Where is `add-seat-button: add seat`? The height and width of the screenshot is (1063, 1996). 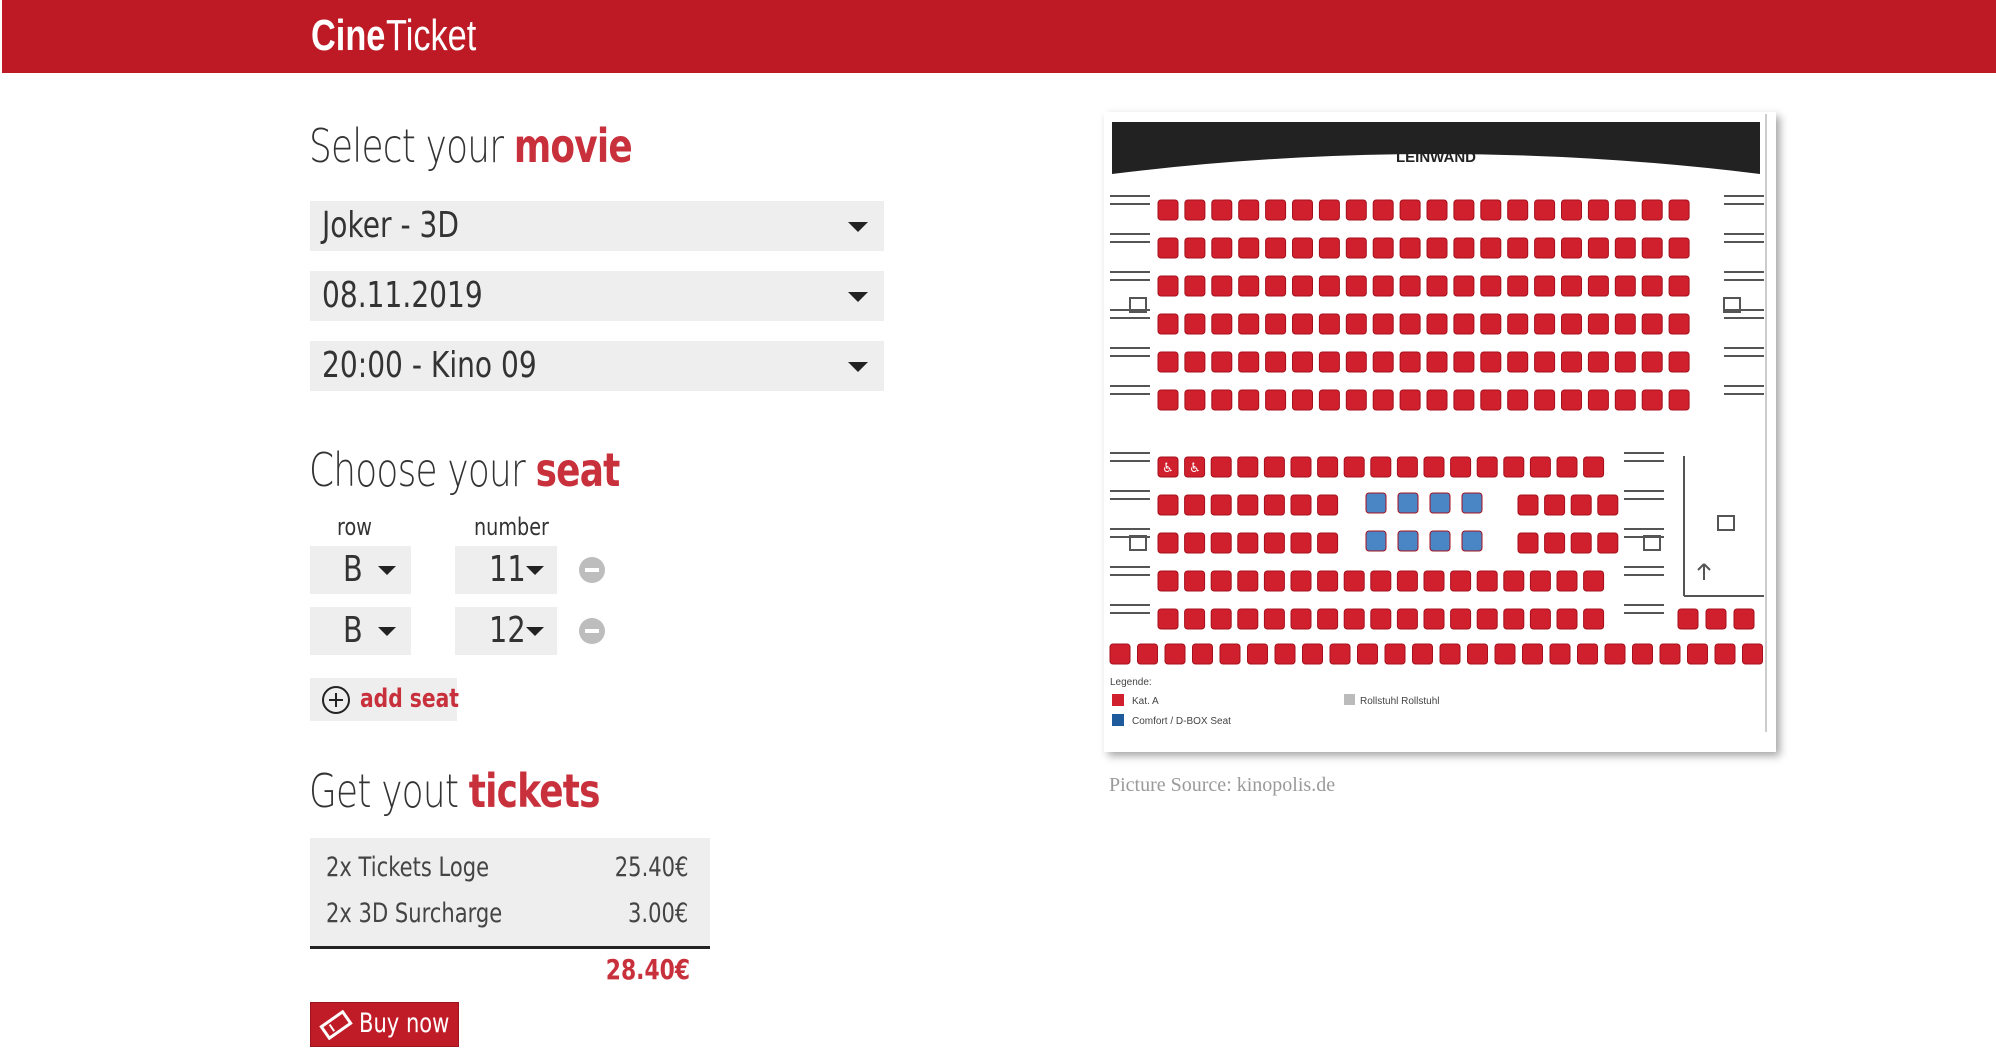 add-seat-button: add seat is located at coordinates (384, 699).